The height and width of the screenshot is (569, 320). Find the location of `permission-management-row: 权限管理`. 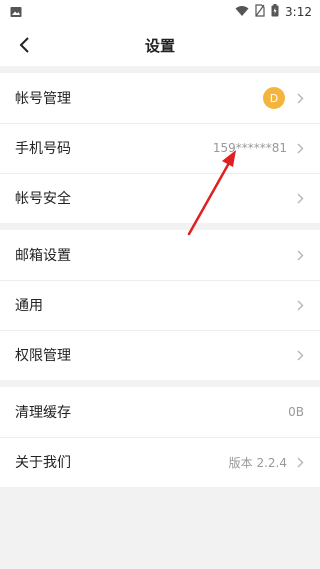

permission-management-row: 权限管理 is located at coordinates (160, 355).